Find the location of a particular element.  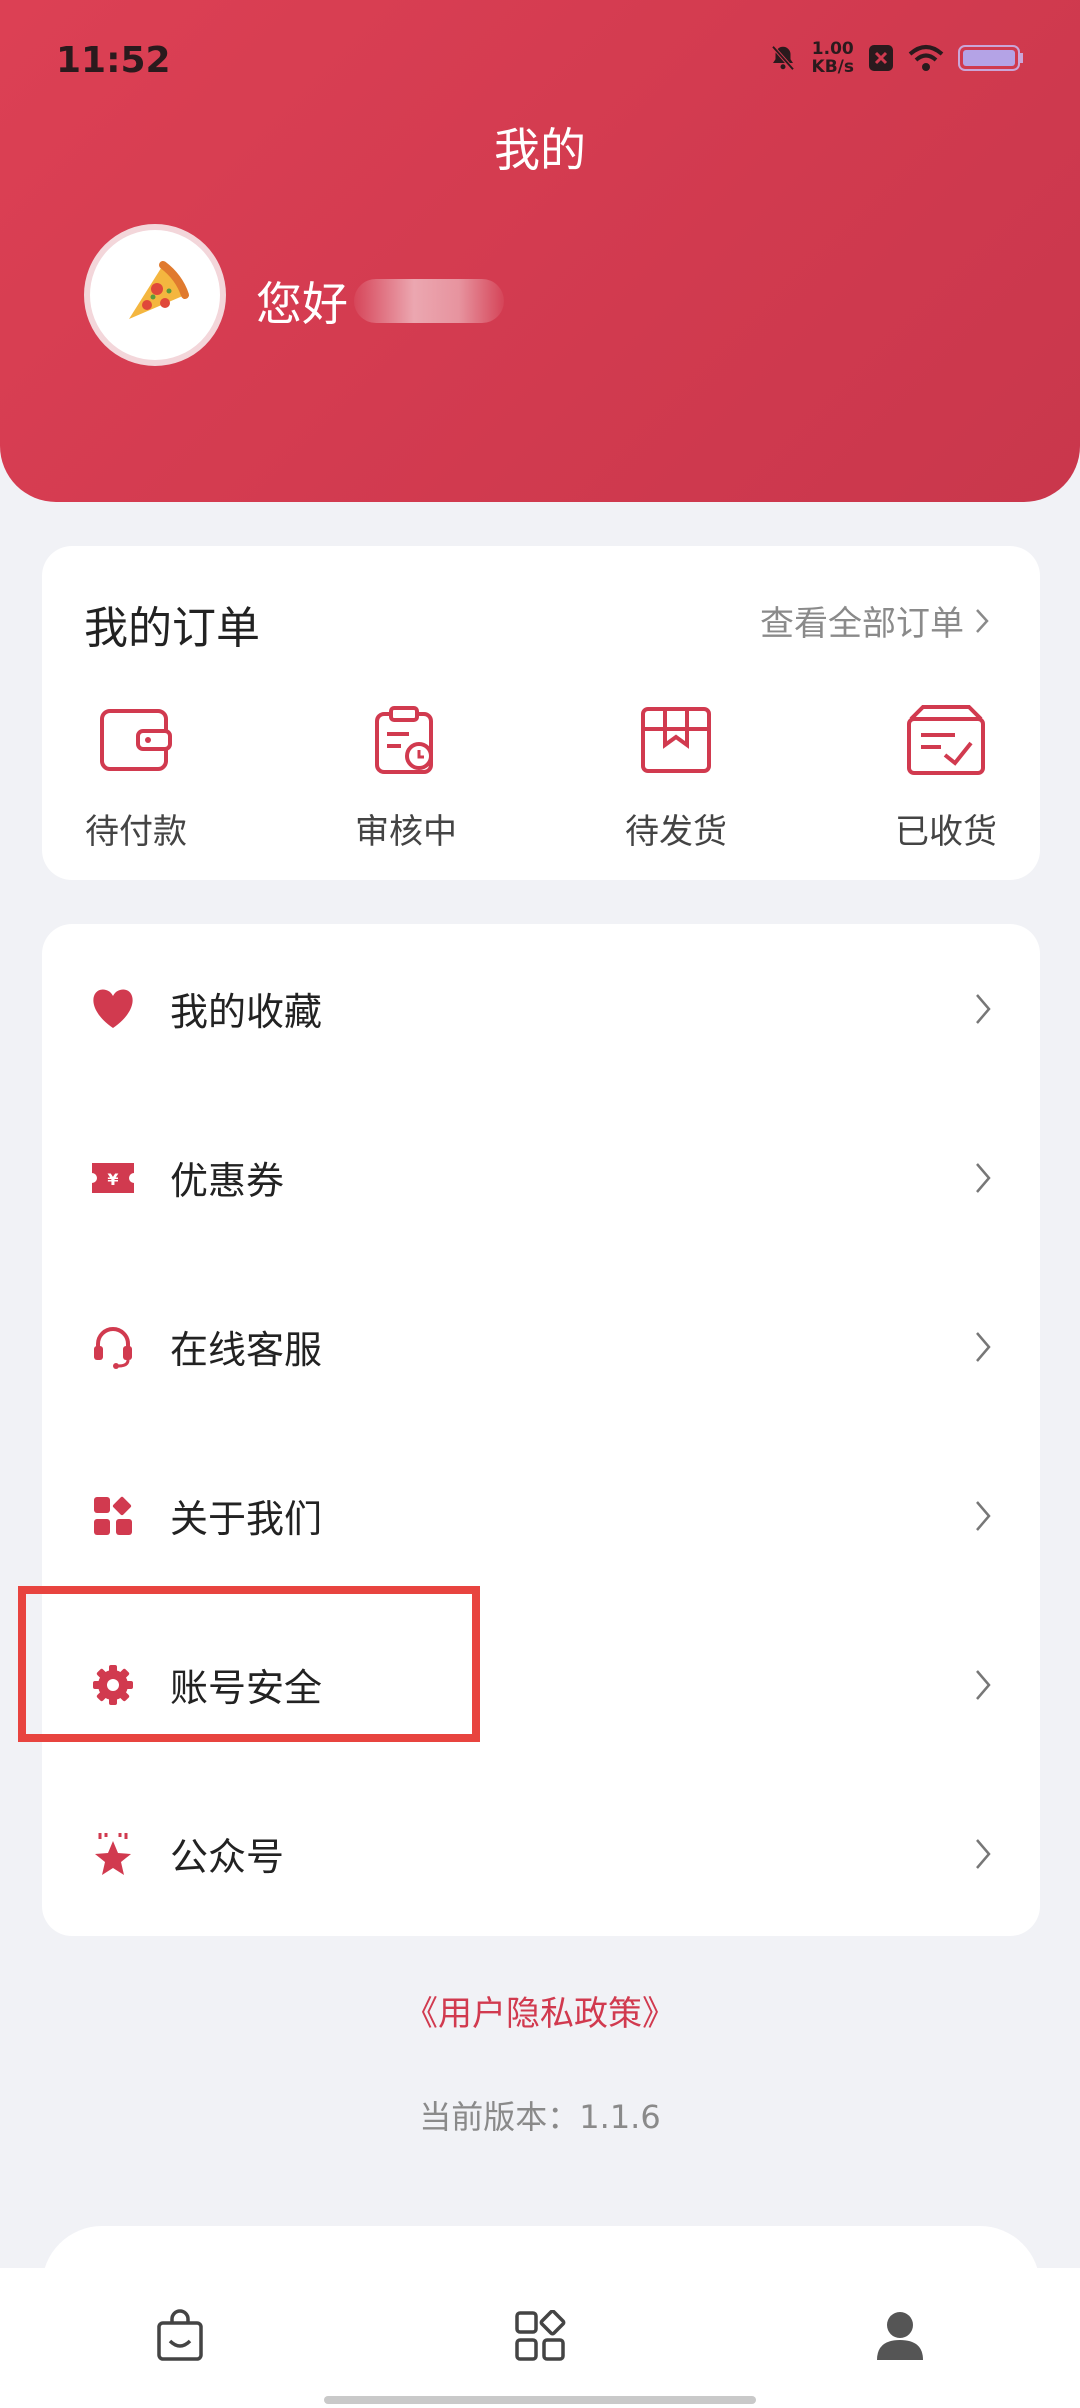

shopping-bag-icon is located at coordinates (180, 2338).